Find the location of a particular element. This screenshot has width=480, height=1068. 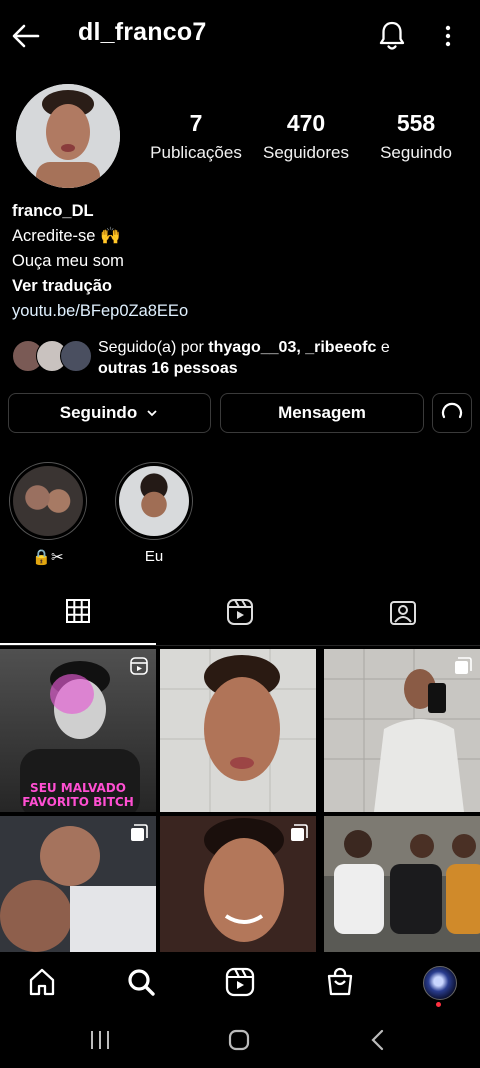

post-1-caption: SEU MALVADO FAVORITO BITCH is located at coordinates (78, 795).